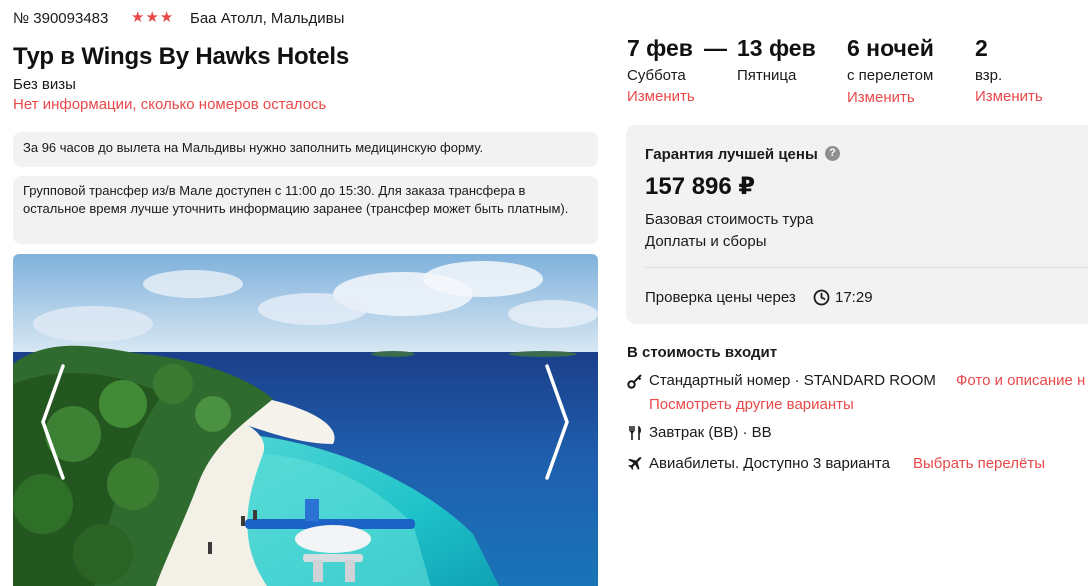 The height and width of the screenshot is (586, 1088). I want to click on change-nights-link: Изменить, so click(881, 97).